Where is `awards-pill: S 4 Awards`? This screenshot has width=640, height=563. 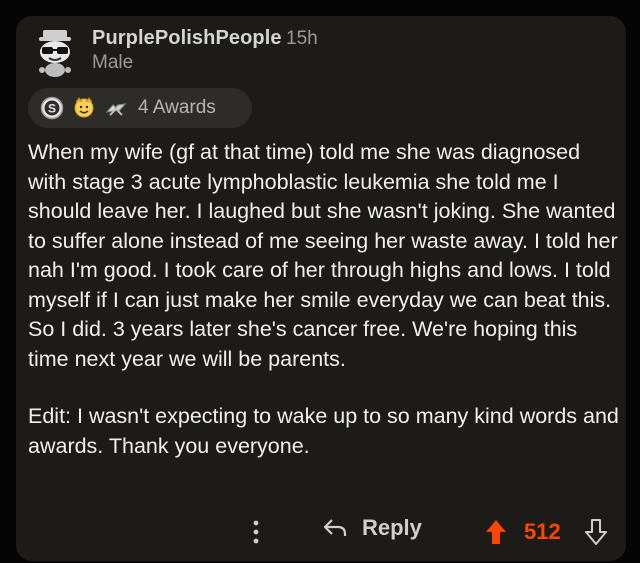 awards-pill: S 4 Awards is located at coordinates (140, 108).